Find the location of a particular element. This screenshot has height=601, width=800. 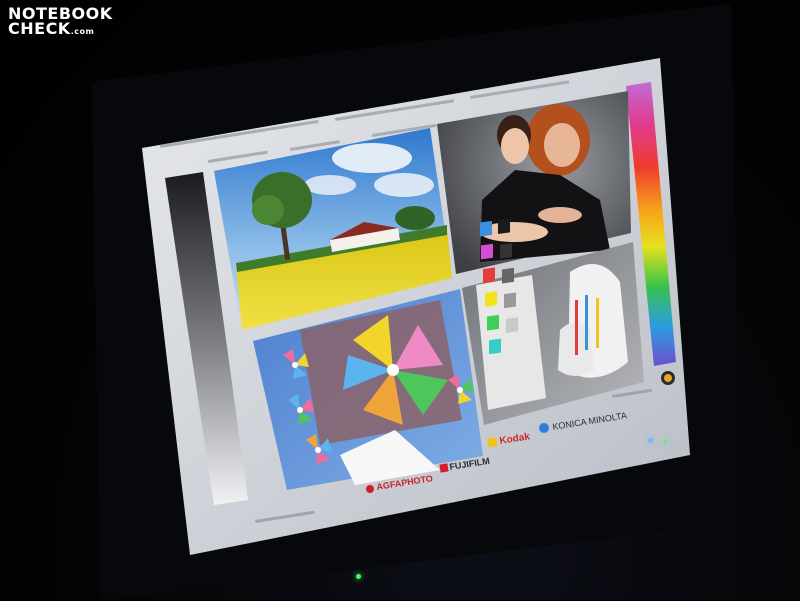

fujifilm-logo-icon is located at coordinates (444, 468).